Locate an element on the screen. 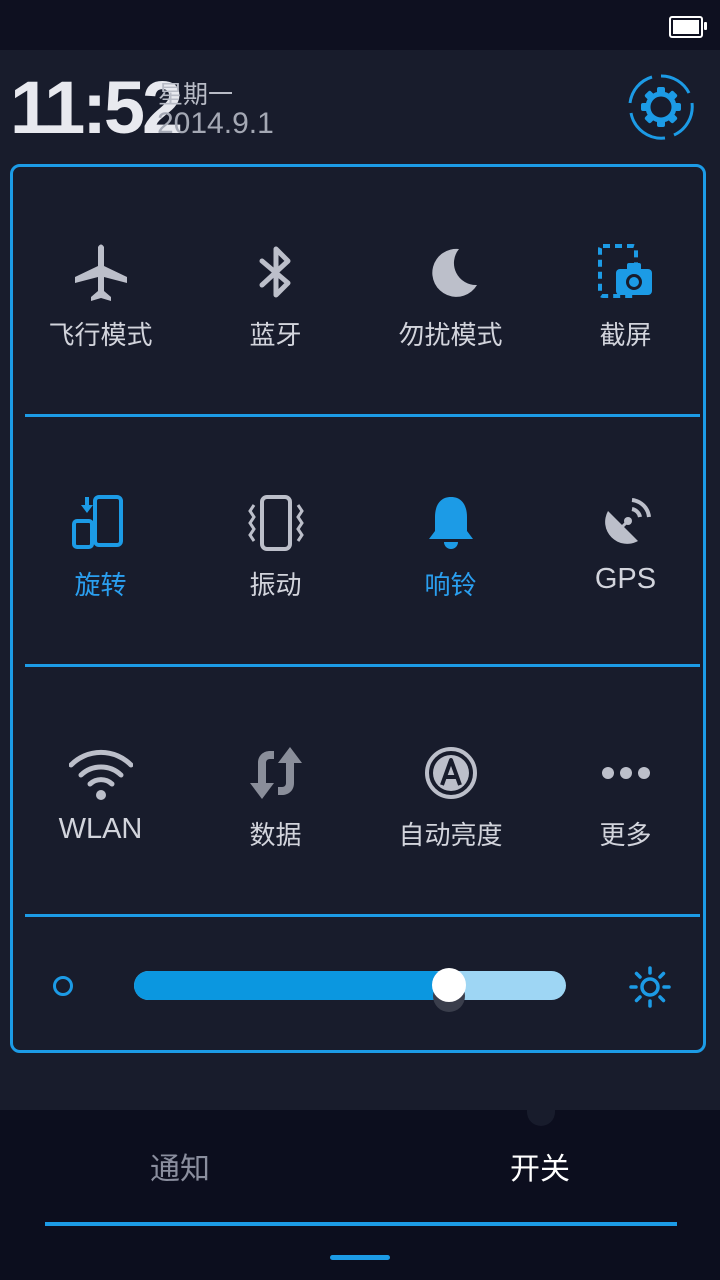  gps-icon is located at coordinates (627, 521).